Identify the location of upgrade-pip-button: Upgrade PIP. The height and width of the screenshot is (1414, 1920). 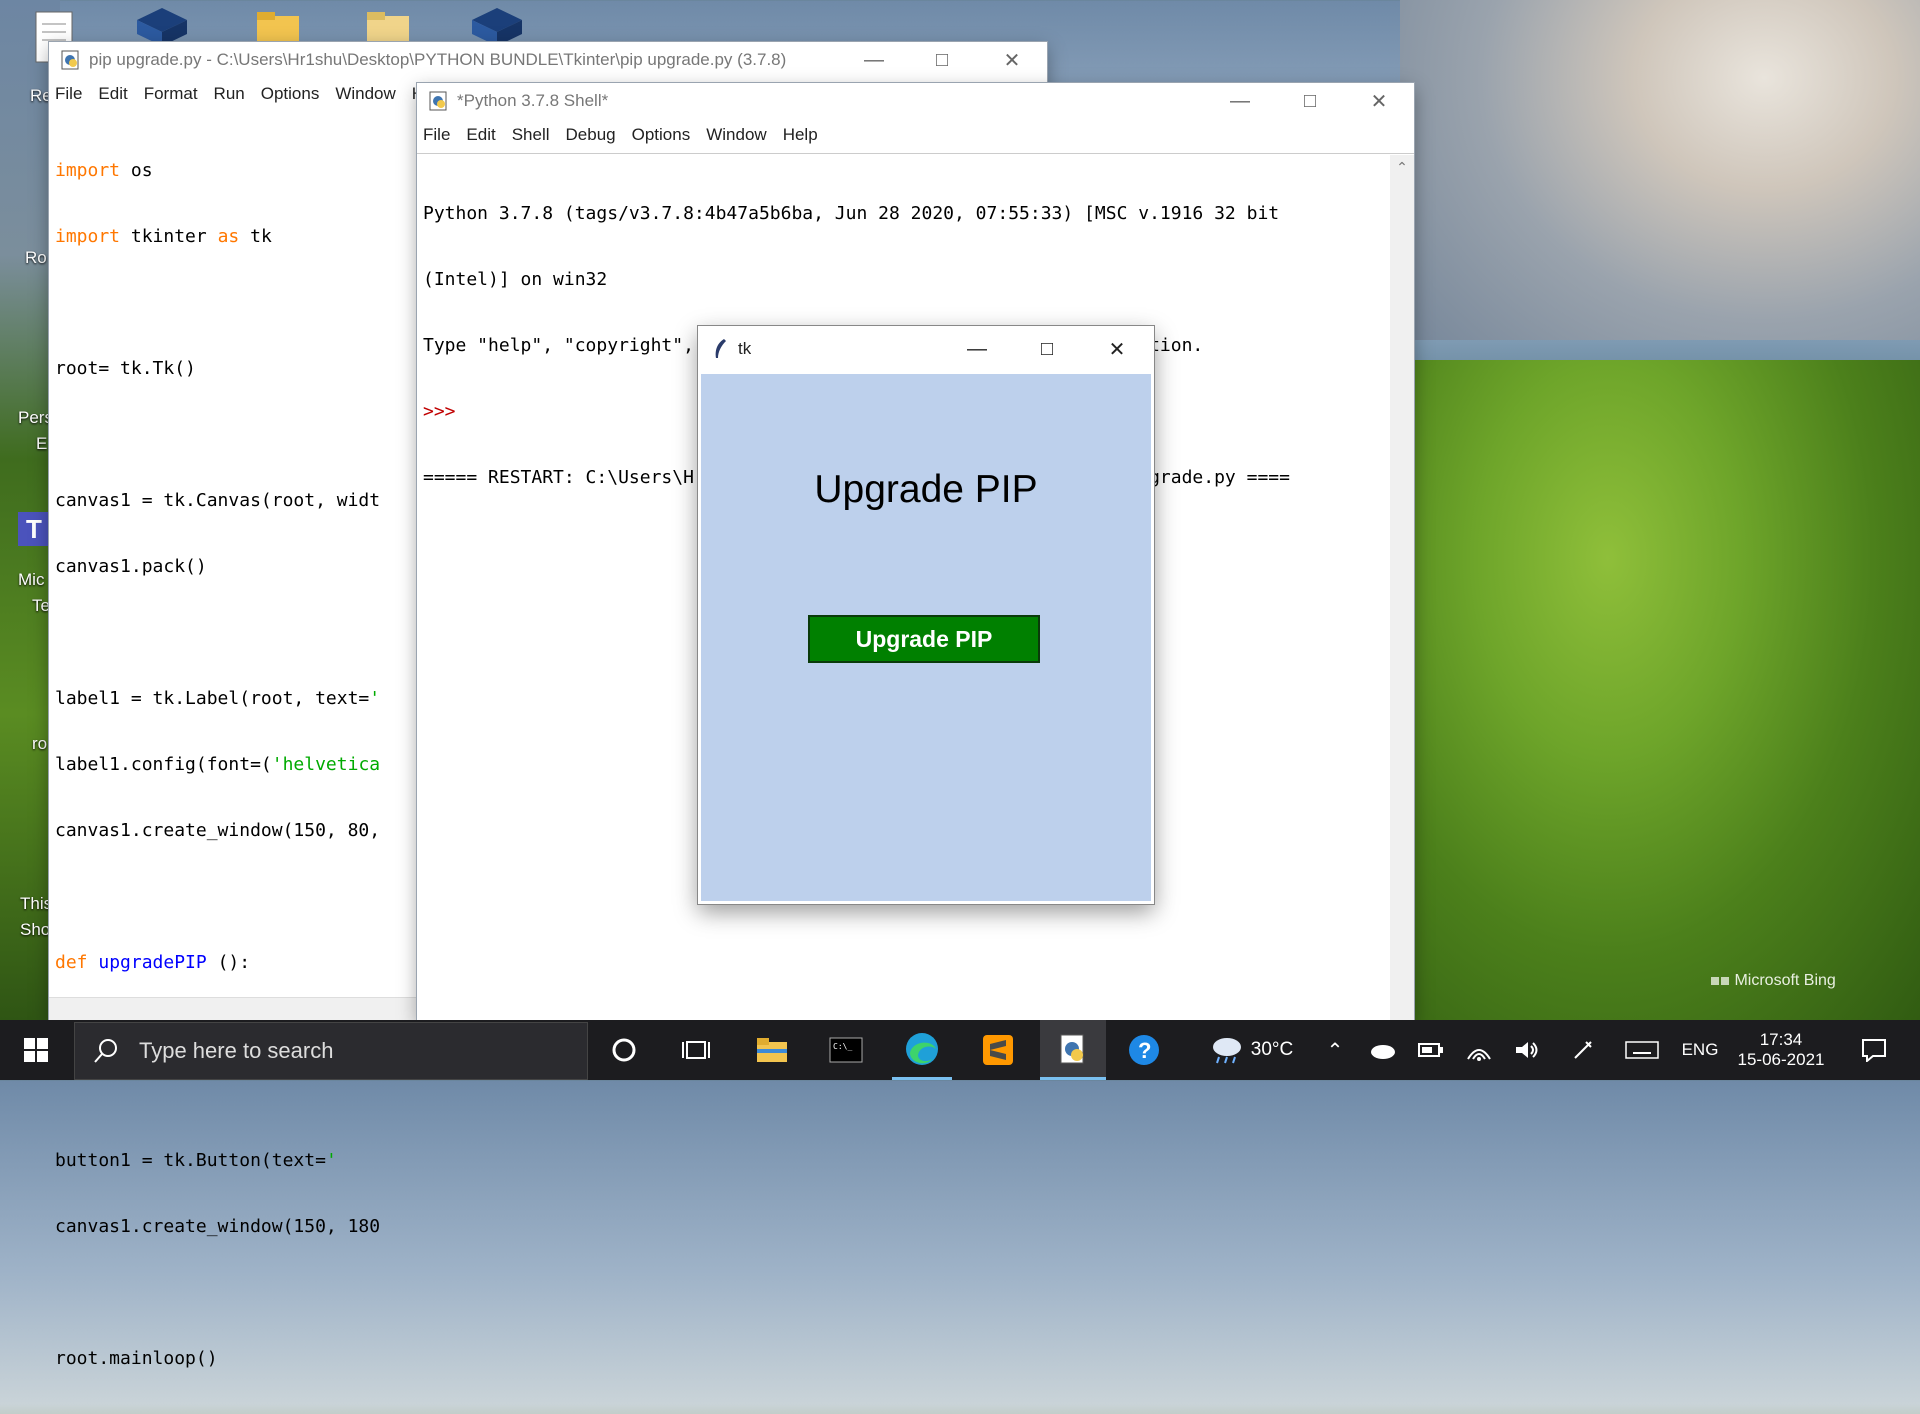
(924, 639).